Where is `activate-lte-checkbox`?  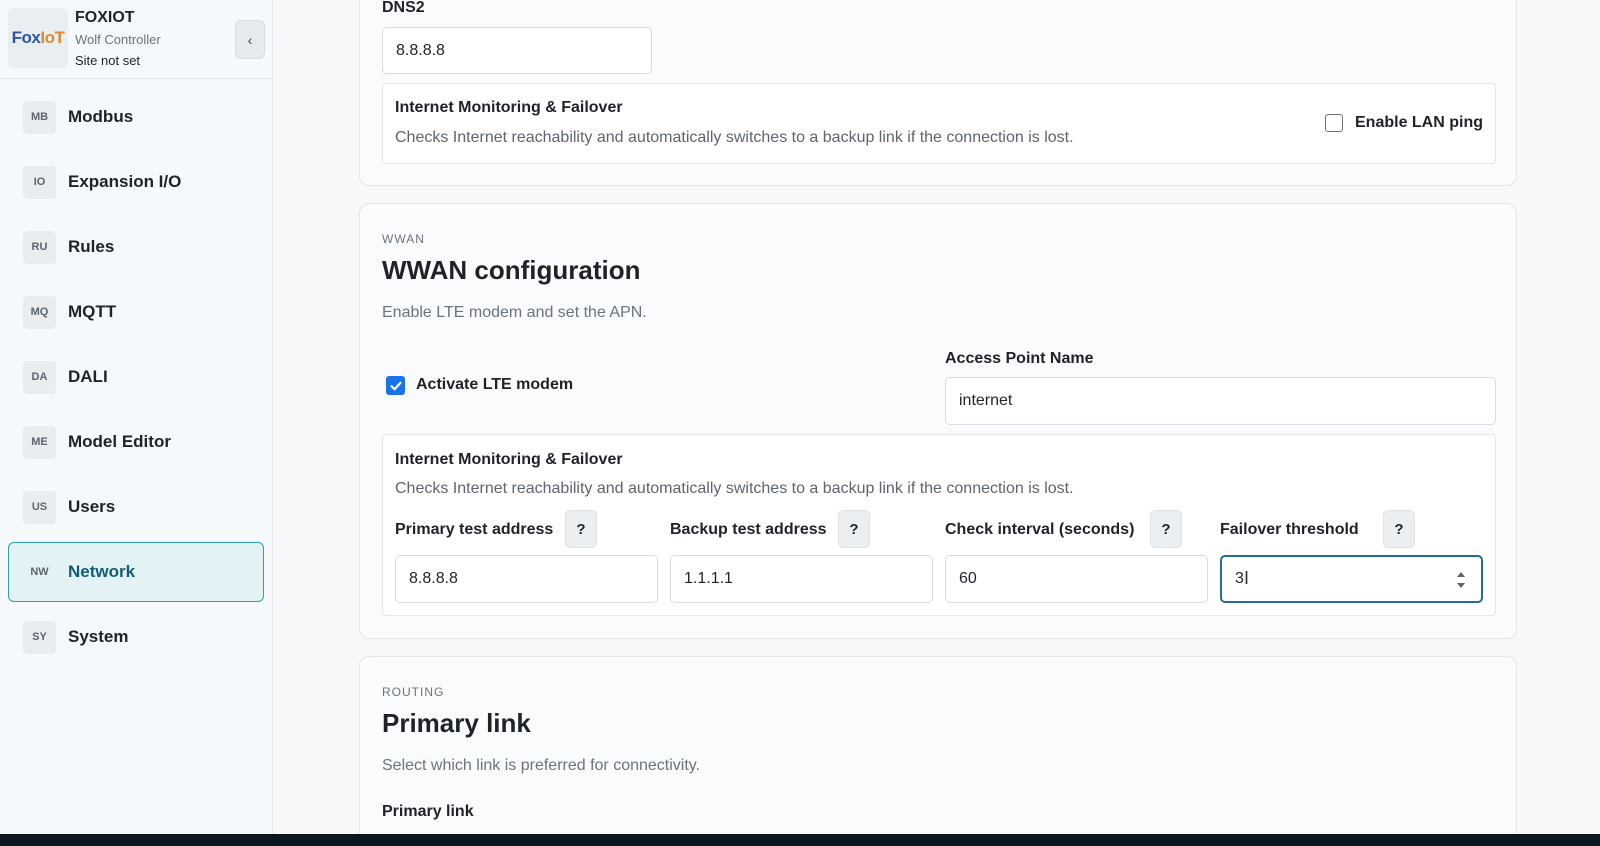 activate-lte-checkbox is located at coordinates (395, 385).